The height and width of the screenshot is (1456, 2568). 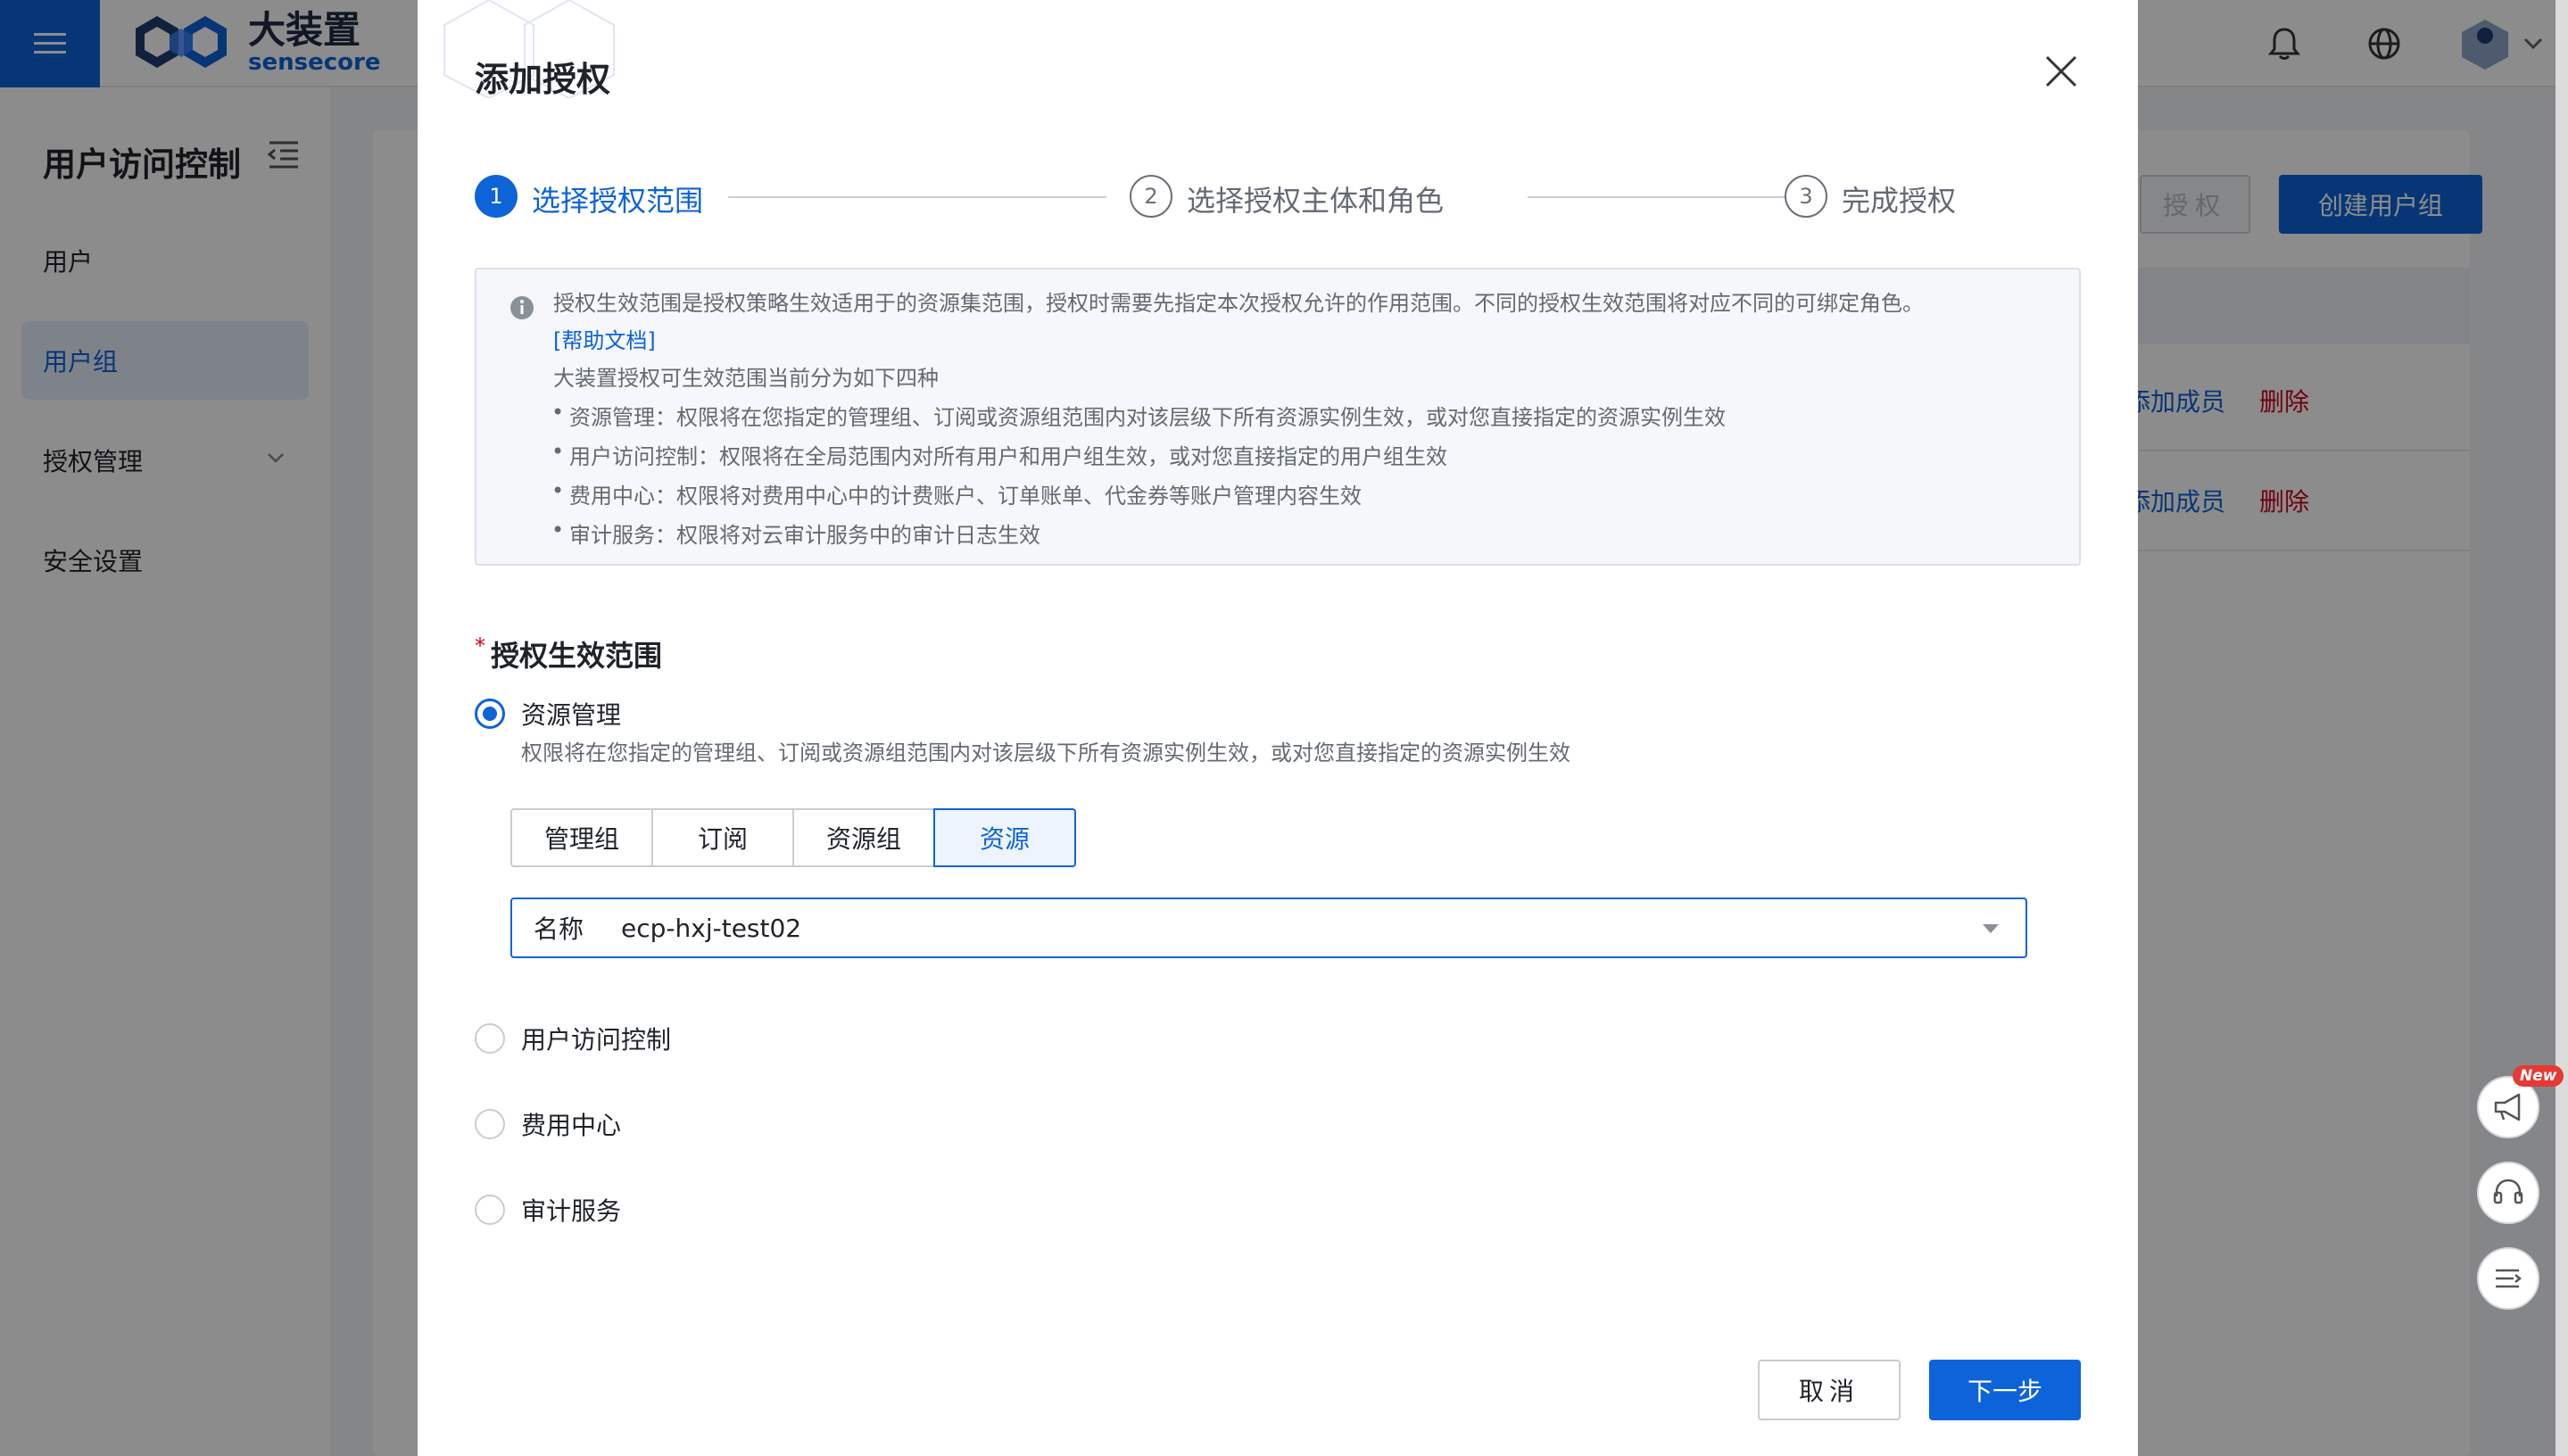 What do you see at coordinates (2507, 1107) in the screenshot?
I see `megaphone-icon` at bounding box center [2507, 1107].